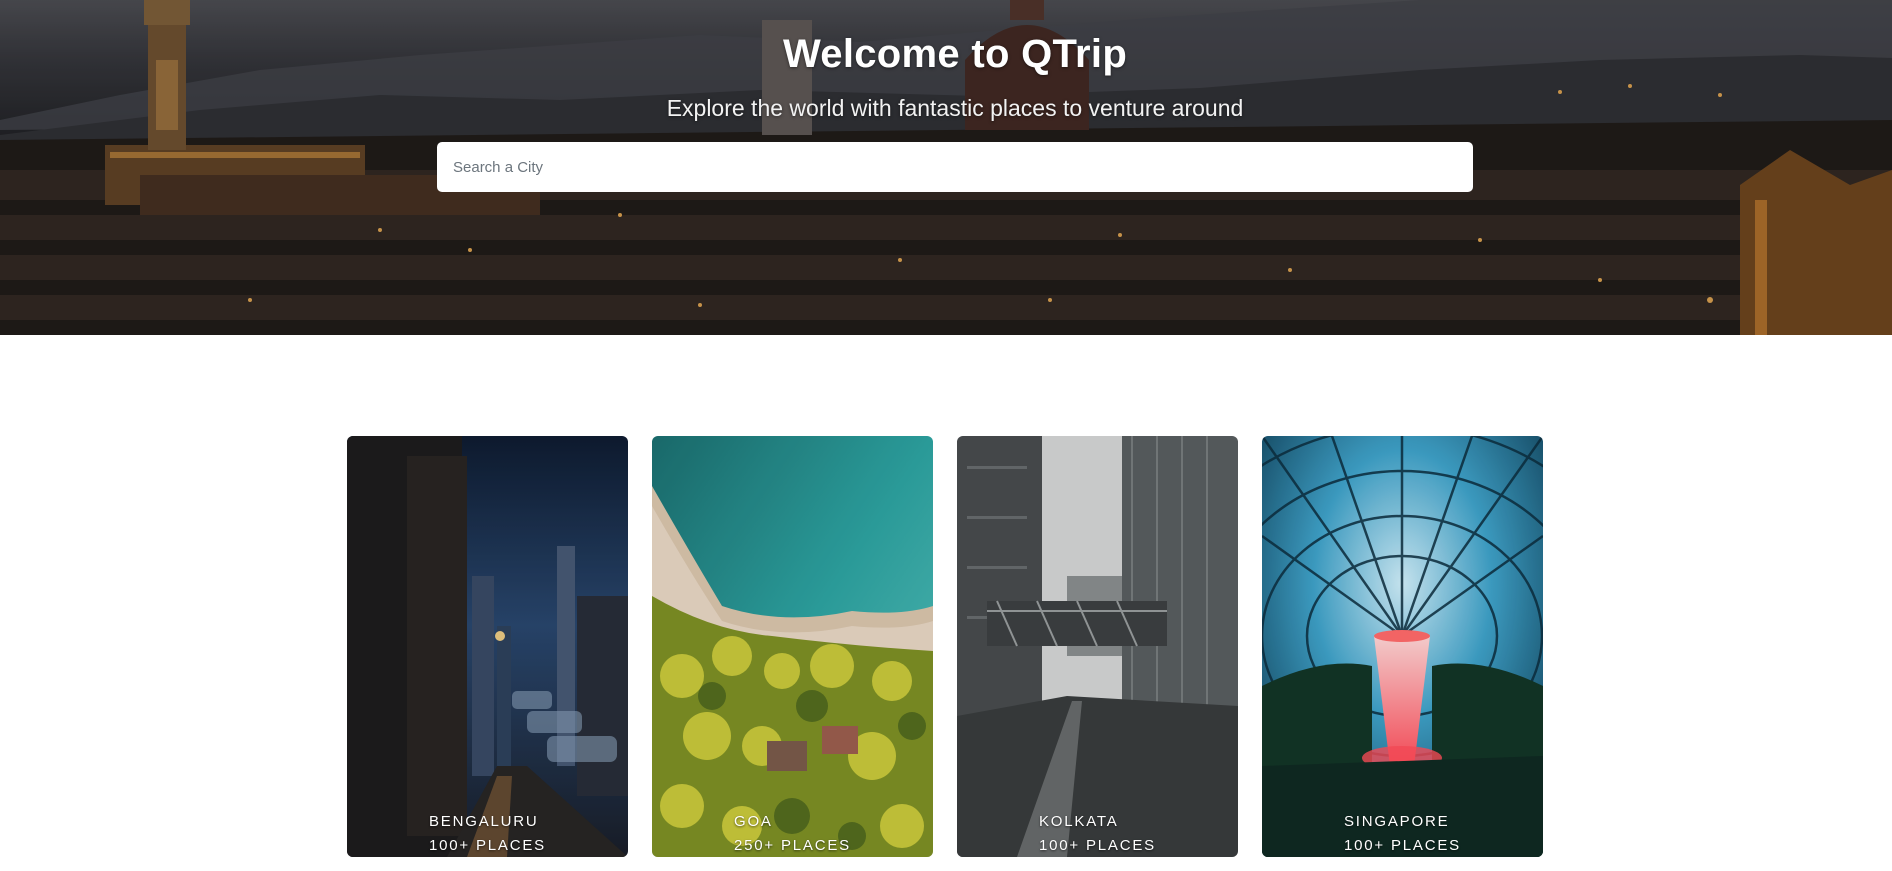  I want to click on city-name: SINGAPORE, so click(1397, 821).